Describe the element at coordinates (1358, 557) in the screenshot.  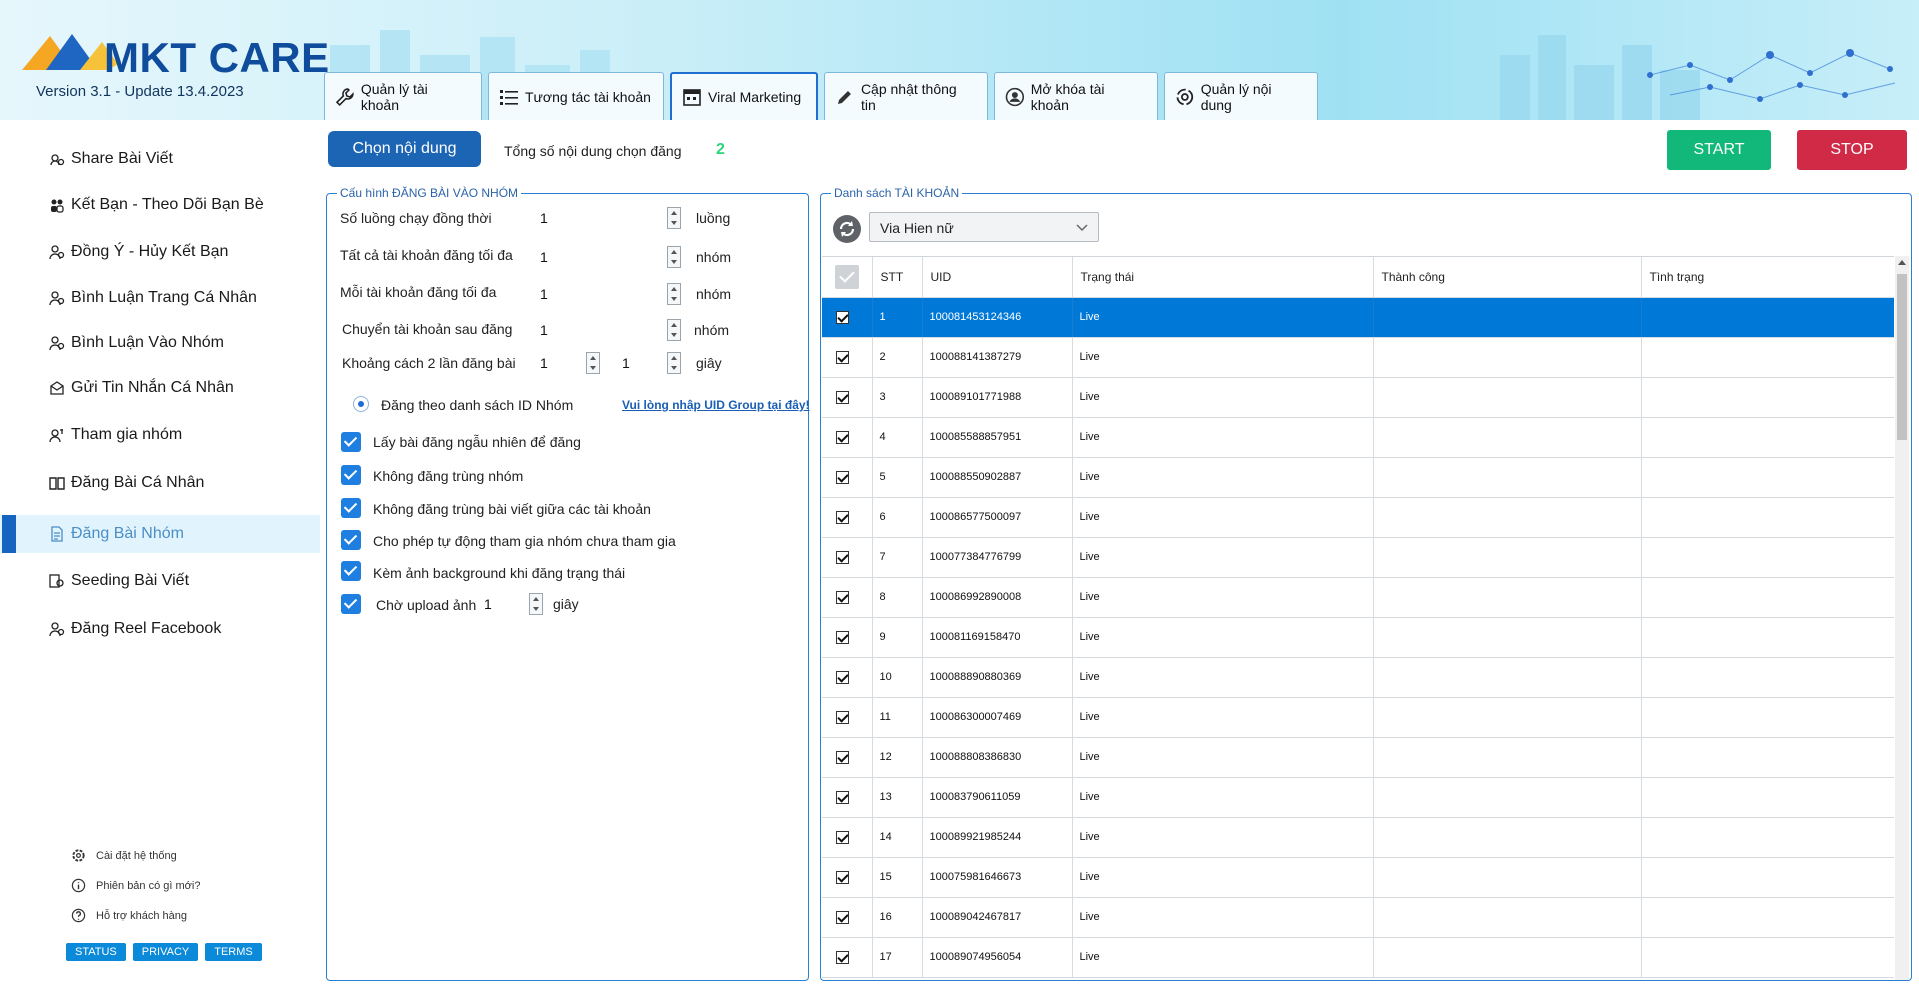
I see `table-row: 7 100077384776799 Live` at that location.